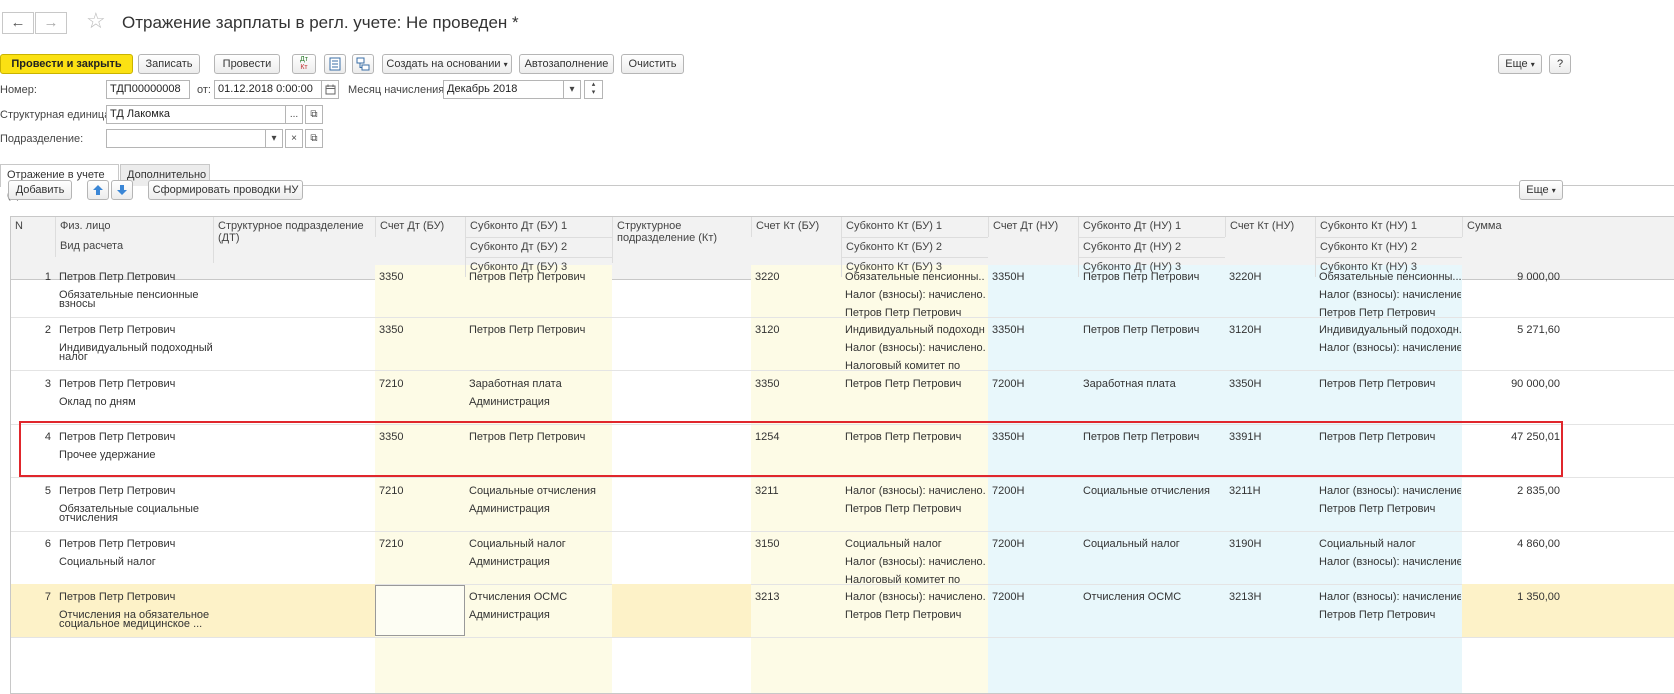 Image resolution: width=1674 pixels, height=694 pixels. What do you see at coordinates (314, 138) in the screenshot?
I see `department-open-button: ⧉` at bounding box center [314, 138].